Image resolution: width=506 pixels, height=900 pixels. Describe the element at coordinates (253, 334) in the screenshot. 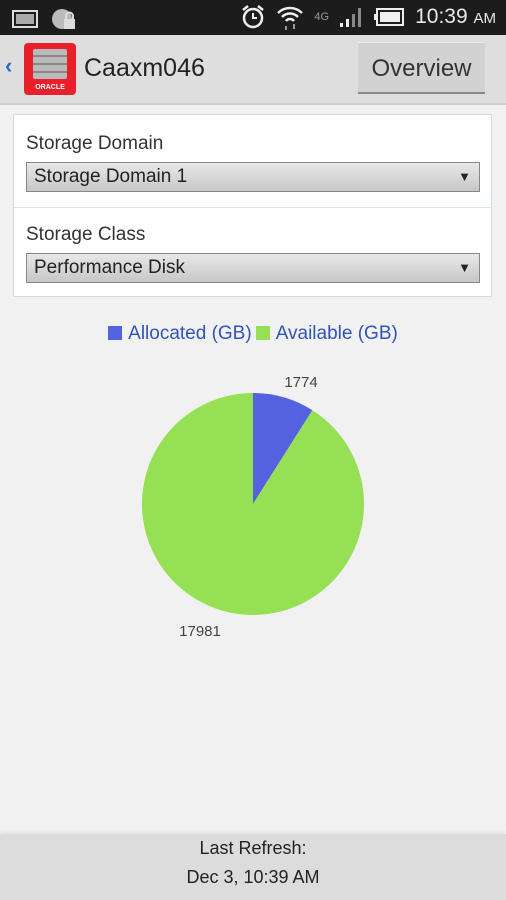

I see `chart-legend: Allocated (GB) Available (GB)` at that location.